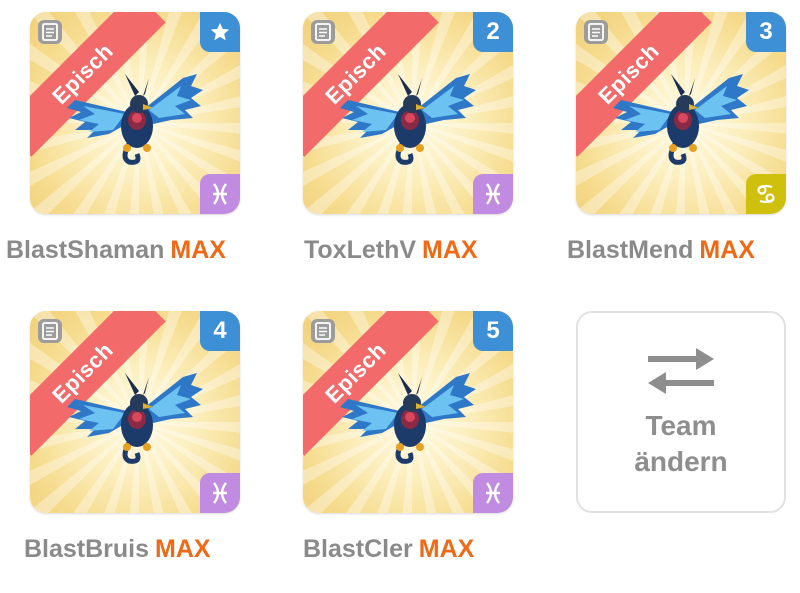  I want to click on monster-card: Episch 3, so click(681, 113).